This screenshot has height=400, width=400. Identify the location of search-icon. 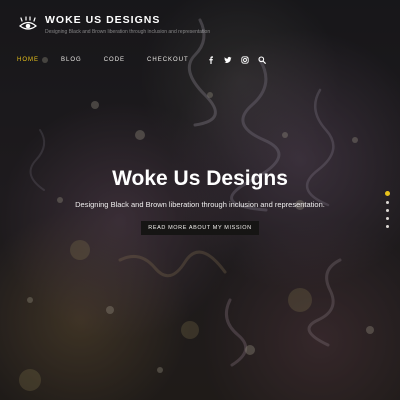
(262, 60).